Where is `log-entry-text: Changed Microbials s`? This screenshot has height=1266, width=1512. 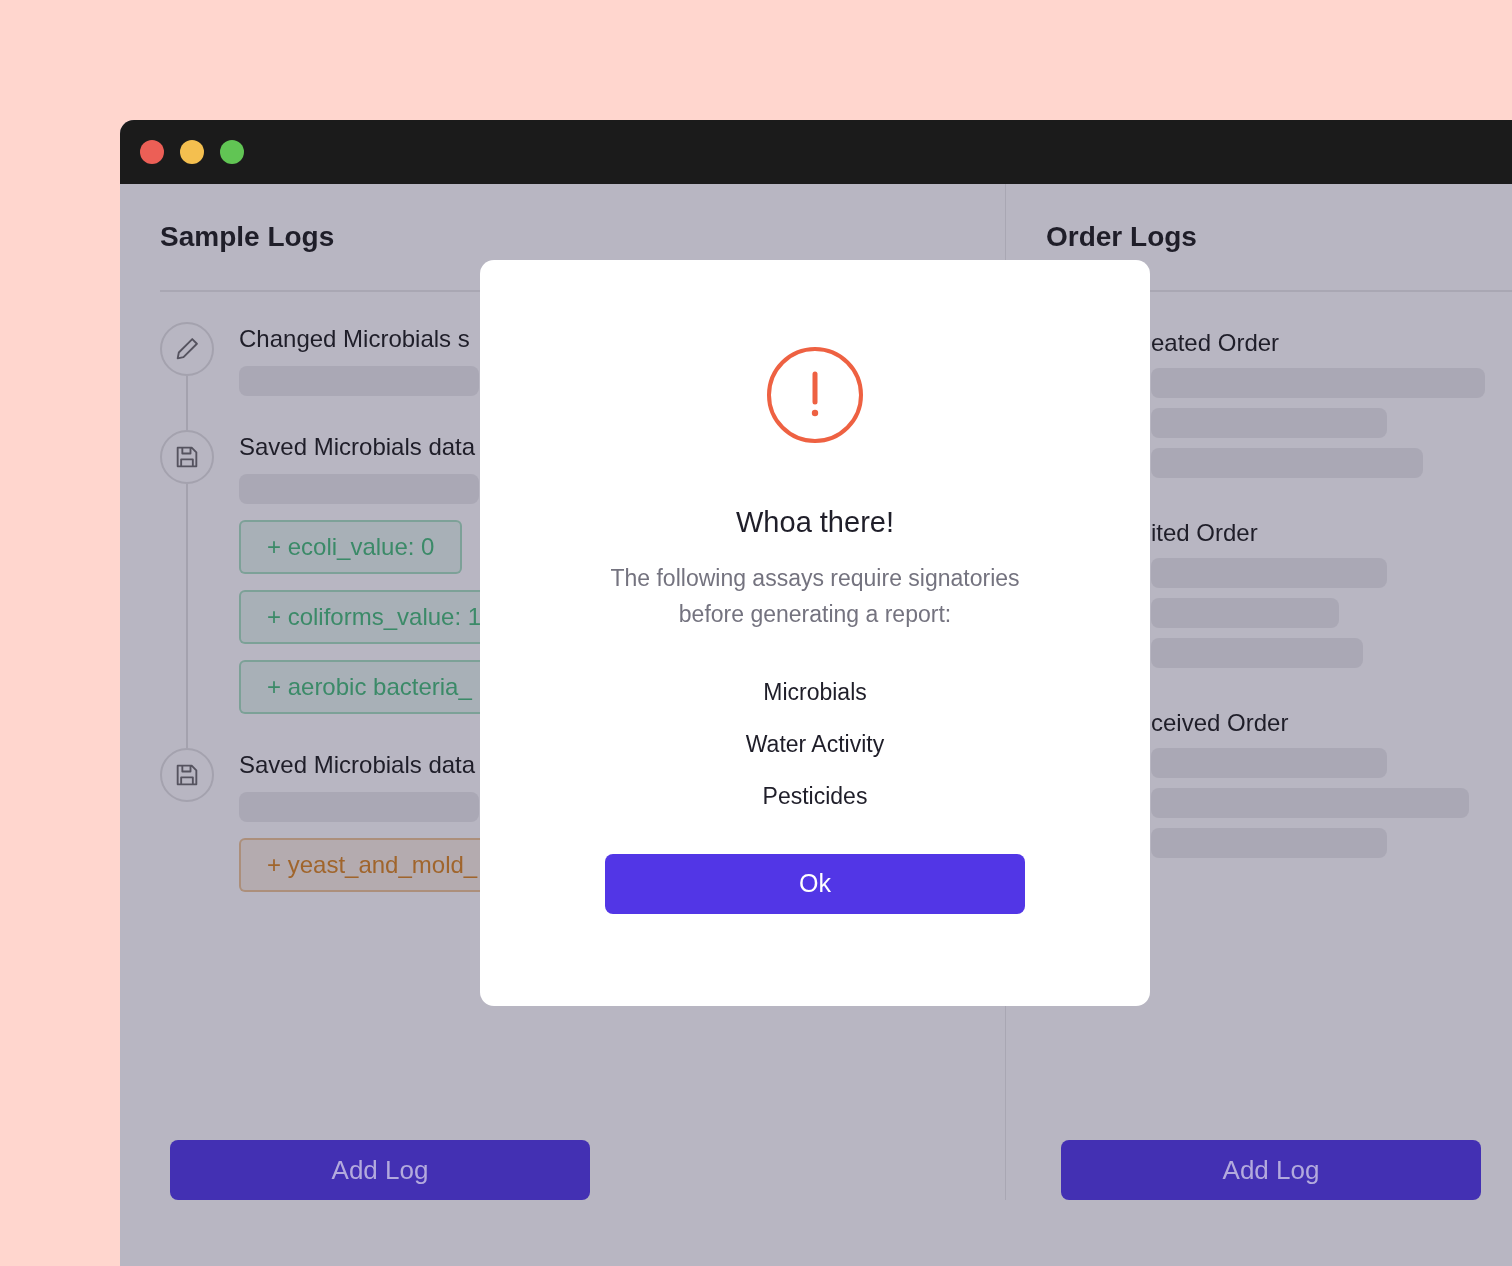 log-entry-text: Changed Microbials s is located at coordinates (355, 339).